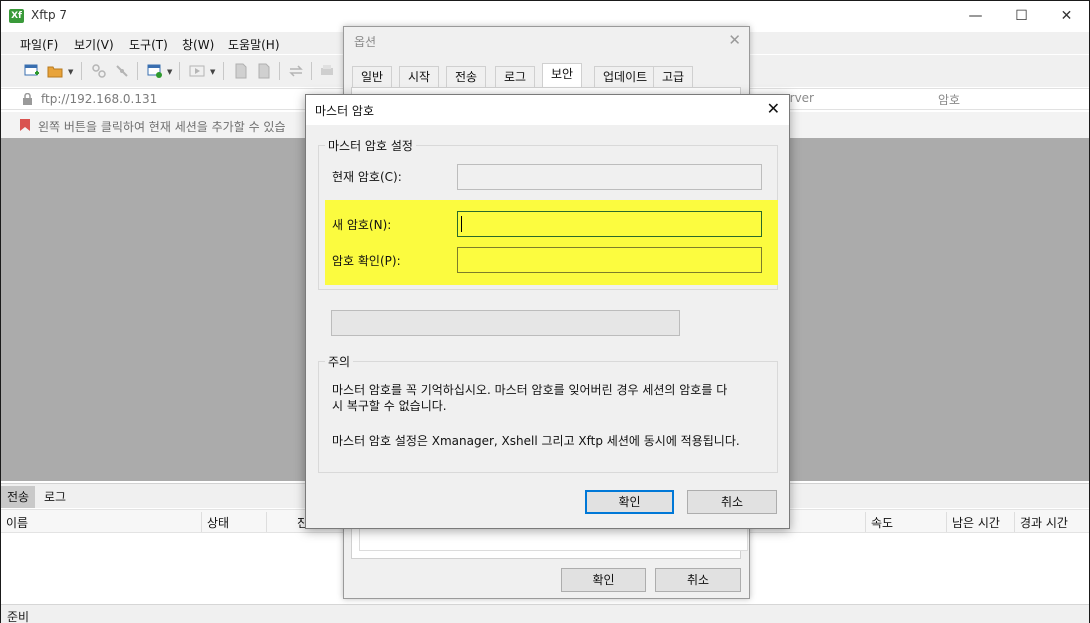  I want to click on minimize-button: —, so click(975, 16).